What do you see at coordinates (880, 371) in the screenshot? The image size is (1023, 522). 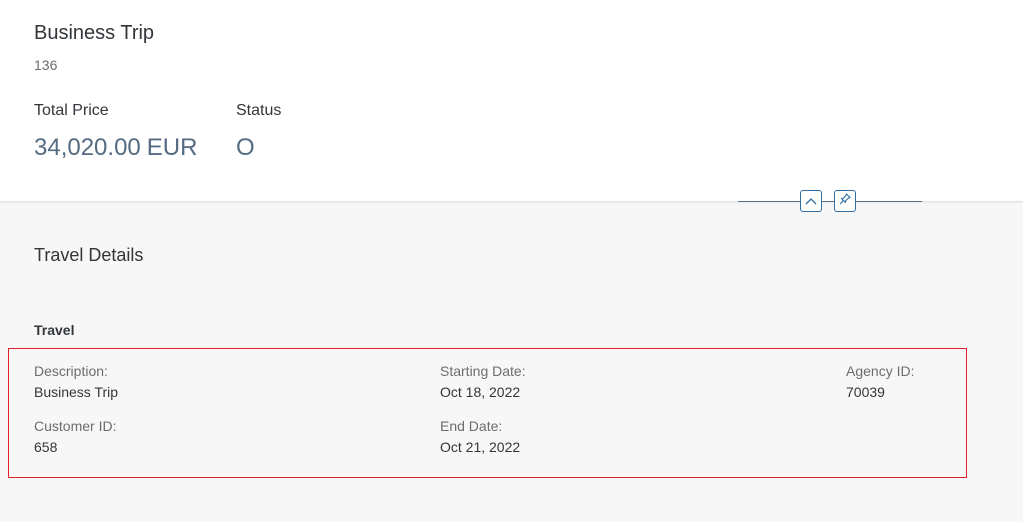 I see `field-label: Agency ID:` at bounding box center [880, 371].